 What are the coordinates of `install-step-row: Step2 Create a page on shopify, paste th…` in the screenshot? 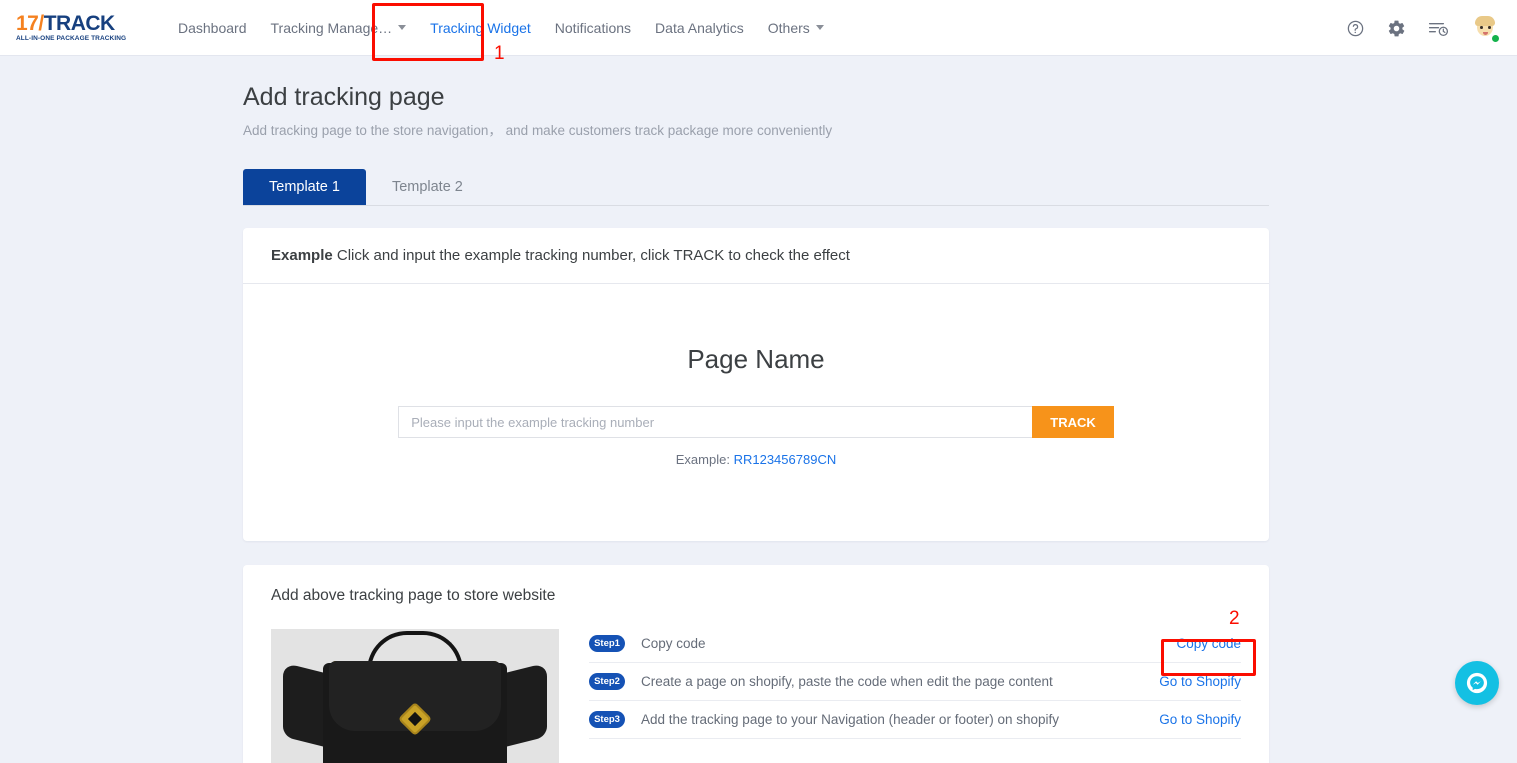 It's located at (915, 682).